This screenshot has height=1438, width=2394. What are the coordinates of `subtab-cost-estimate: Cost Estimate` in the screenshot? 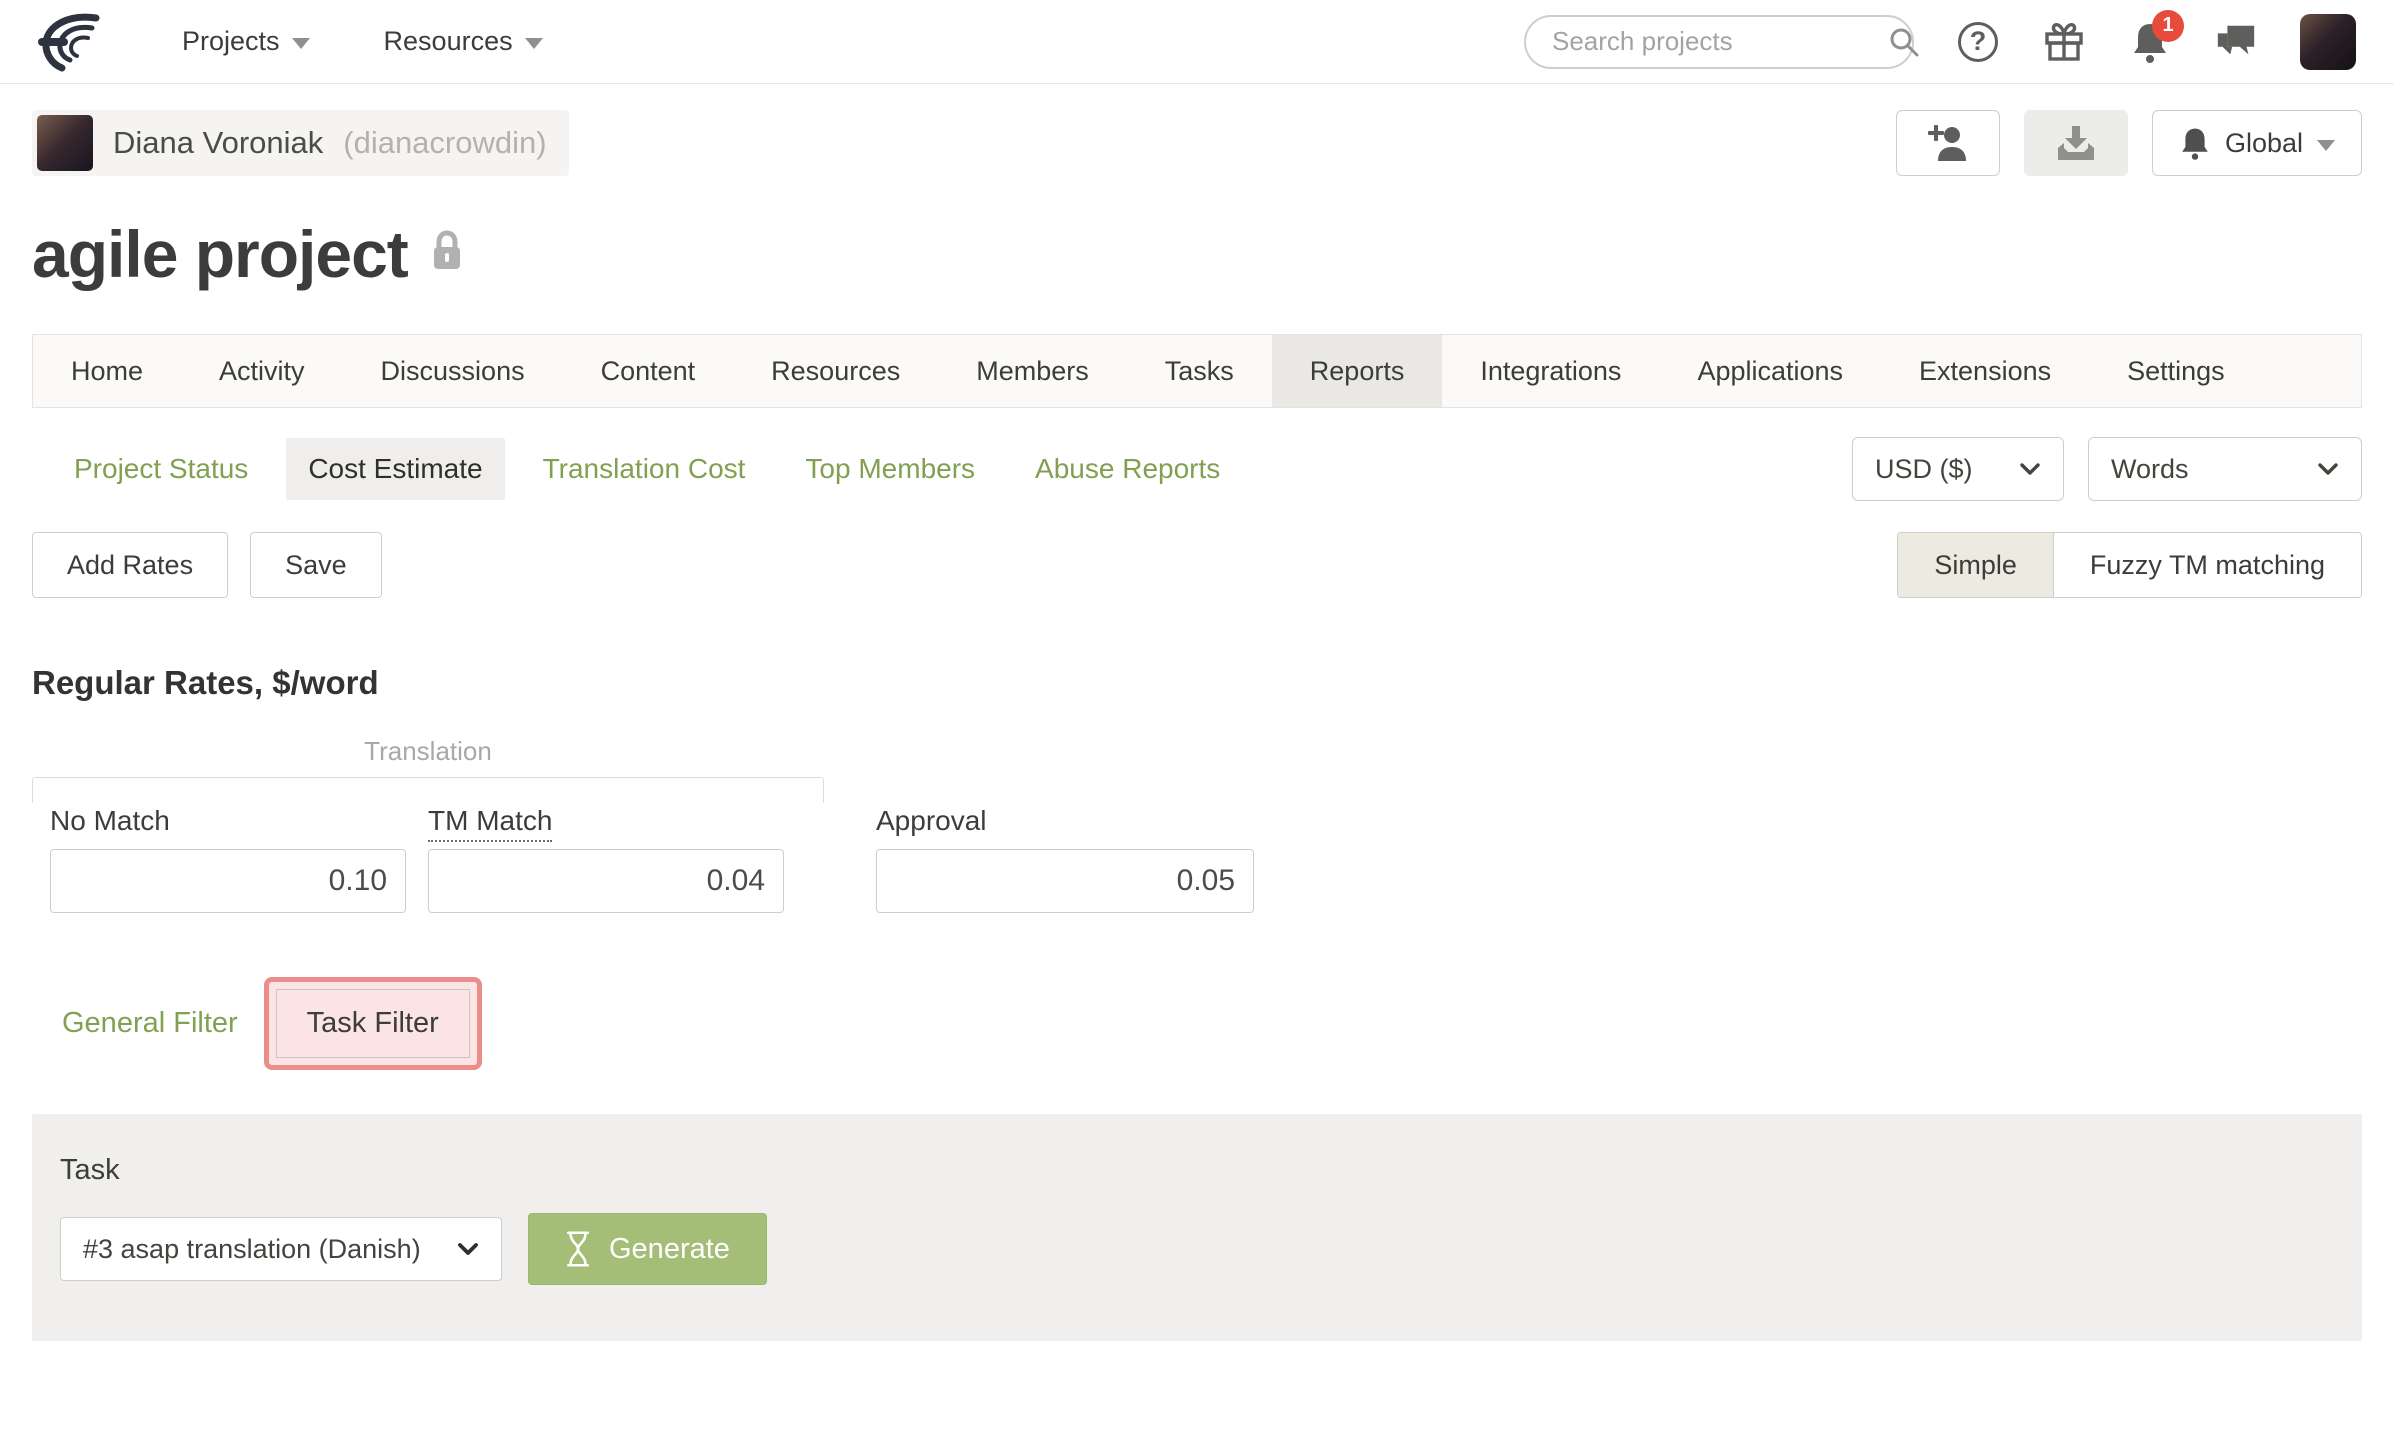 It's located at (395, 469).